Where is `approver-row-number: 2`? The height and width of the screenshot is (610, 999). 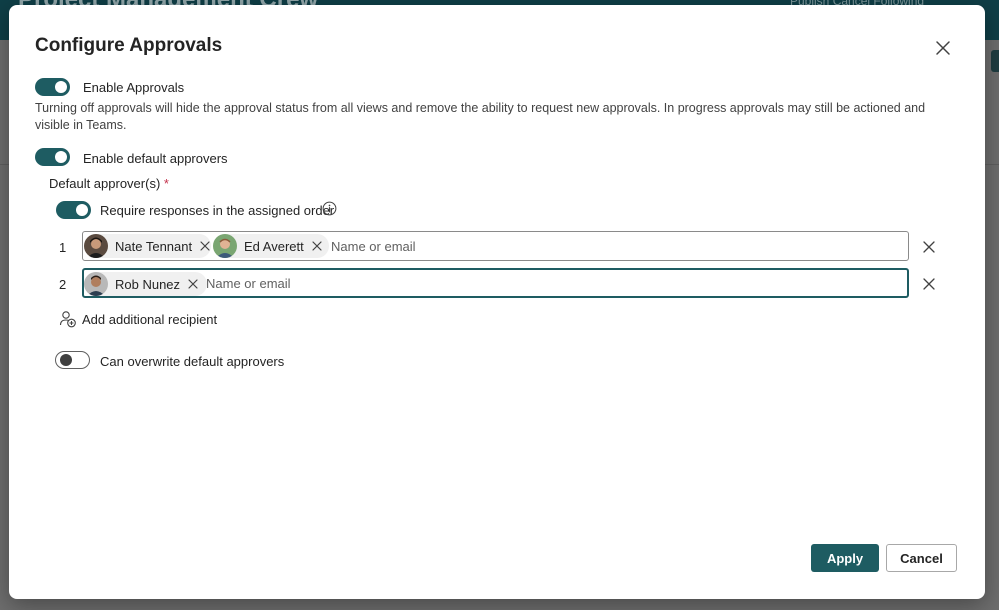
approver-row-number: 2 is located at coordinates (63, 284).